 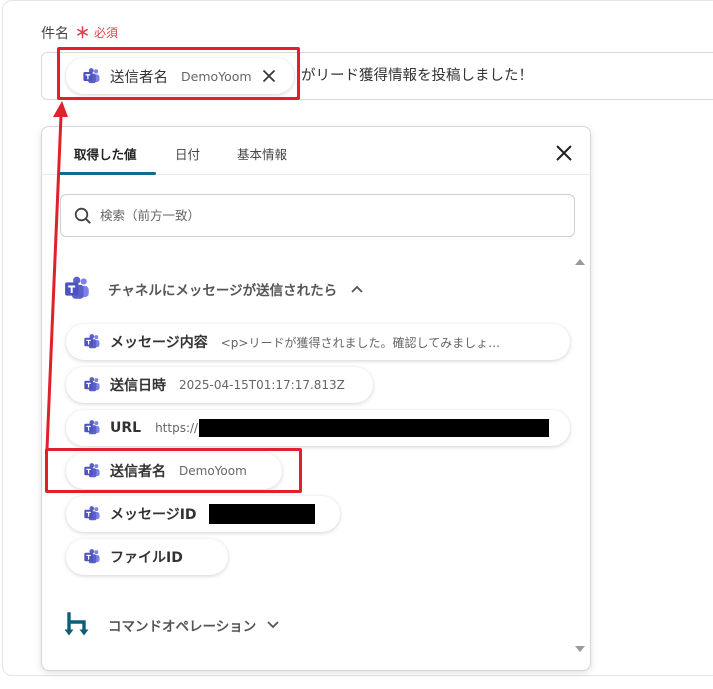 What do you see at coordinates (56, 275) in the screenshot?
I see `annotation-arrow` at bounding box center [56, 275].